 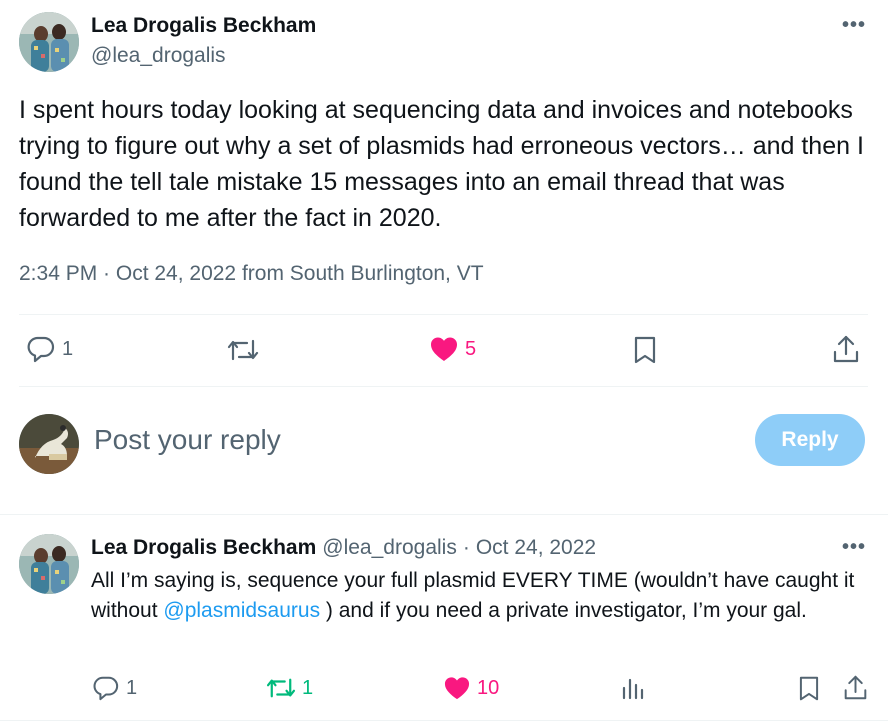 I want to click on reply-author-avatar, so click(x=49, y=564).